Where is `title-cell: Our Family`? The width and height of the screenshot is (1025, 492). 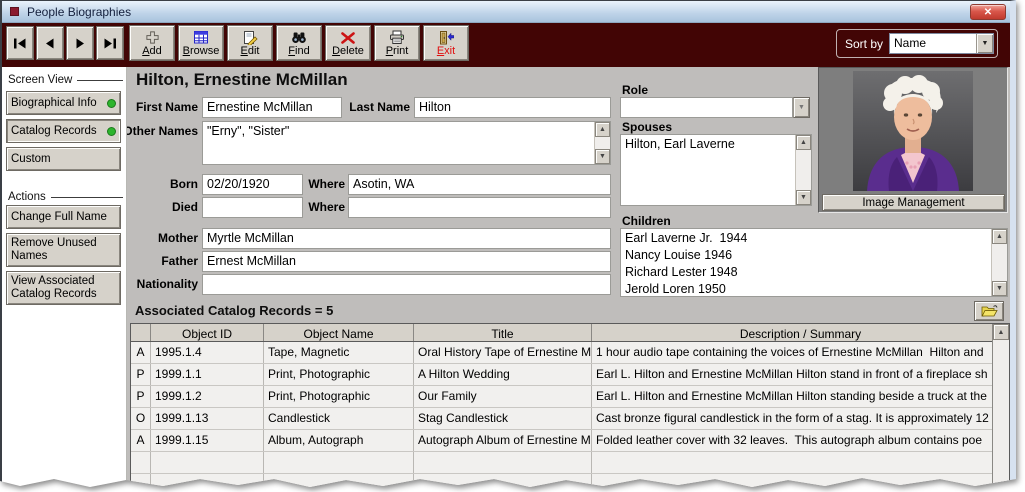 title-cell: Our Family is located at coordinates (503, 396).